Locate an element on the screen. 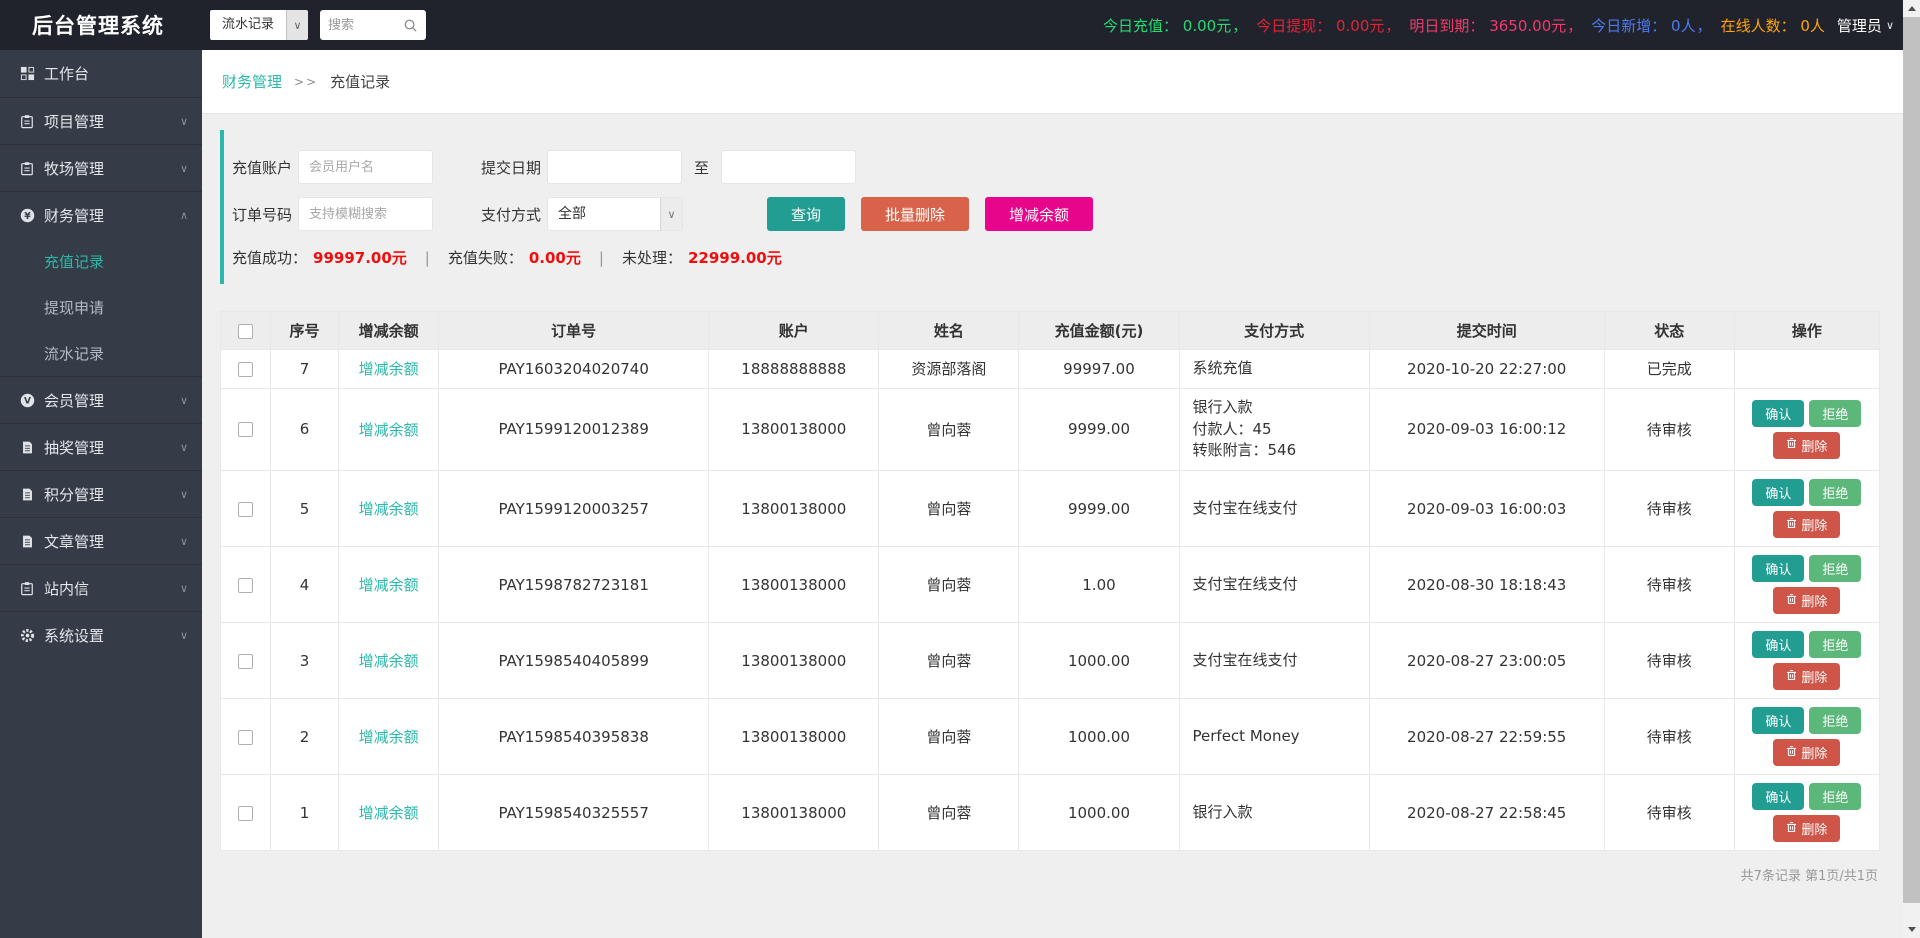 The image size is (1920, 938). cell-status: 待审核 is located at coordinates (1669, 429).